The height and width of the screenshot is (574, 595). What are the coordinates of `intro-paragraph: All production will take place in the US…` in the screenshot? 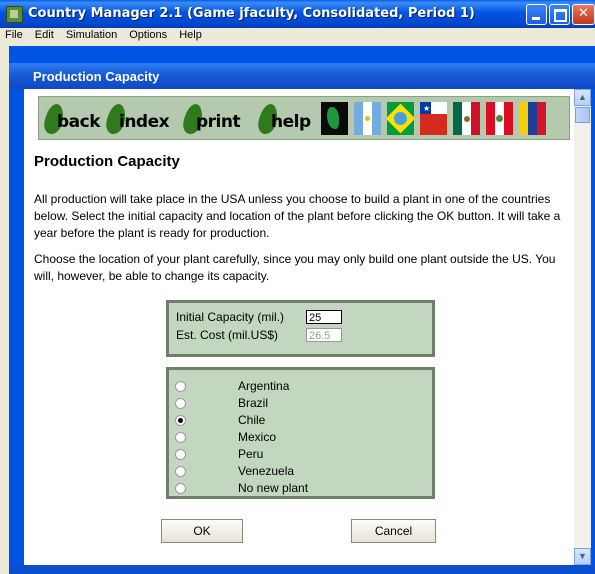 It's located at (297, 216).